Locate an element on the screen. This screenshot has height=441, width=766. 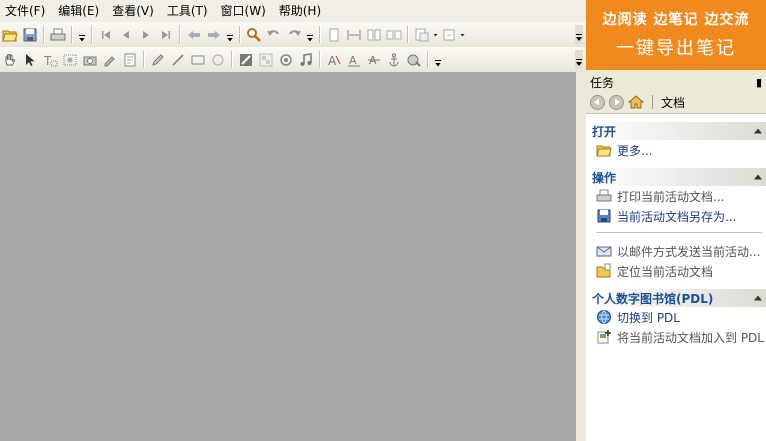
single-page-icon is located at coordinates (334, 35).